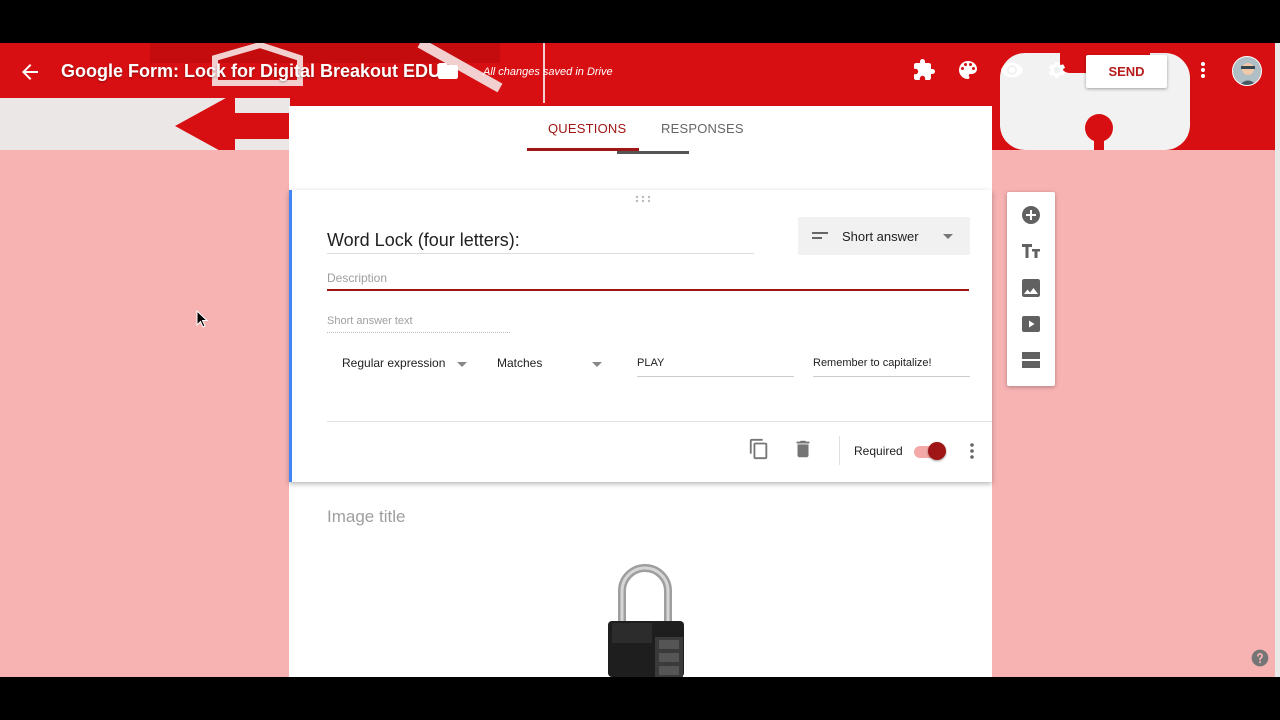  What do you see at coordinates (1031, 251) in the screenshot?
I see `add-title-icon` at bounding box center [1031, 251].